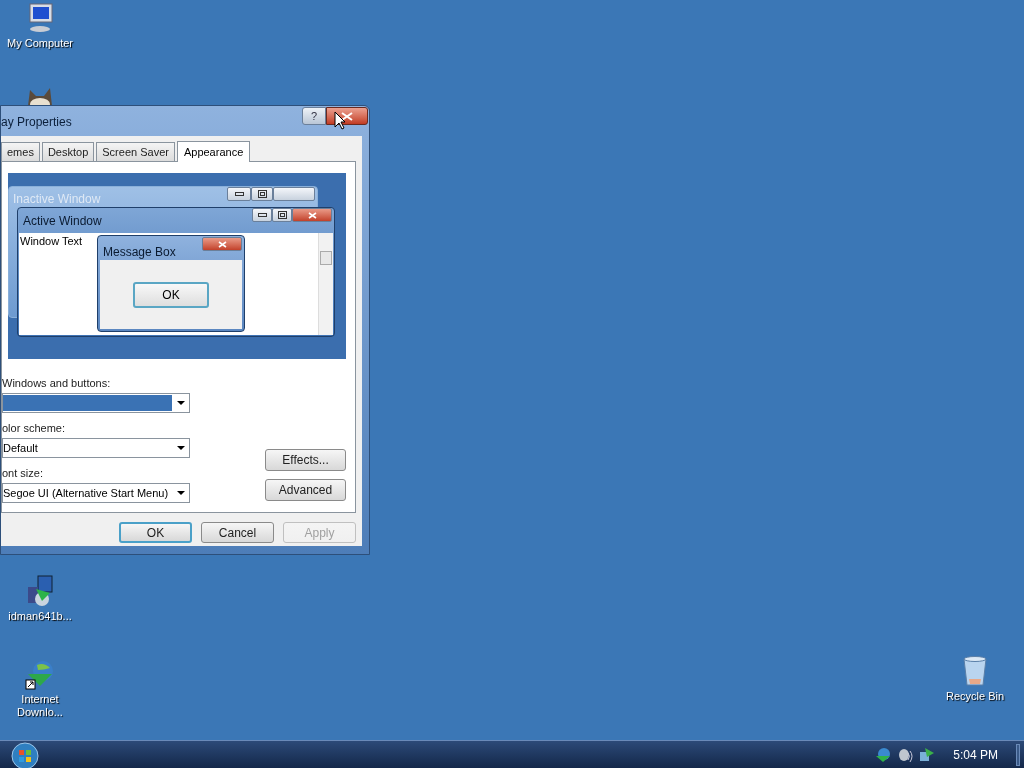 This screenshot has width=1024, height=768. Describe the element at coordinates (883, 754) in the screenshot. I see `network-globe-icon` at that location.